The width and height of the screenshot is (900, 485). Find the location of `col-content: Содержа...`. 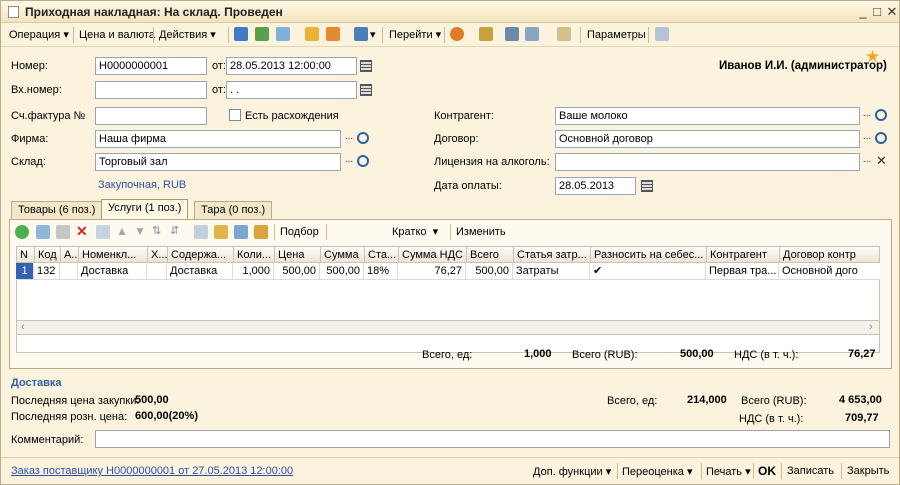

col-content: Содержа... is located at coordinates (201, 255).